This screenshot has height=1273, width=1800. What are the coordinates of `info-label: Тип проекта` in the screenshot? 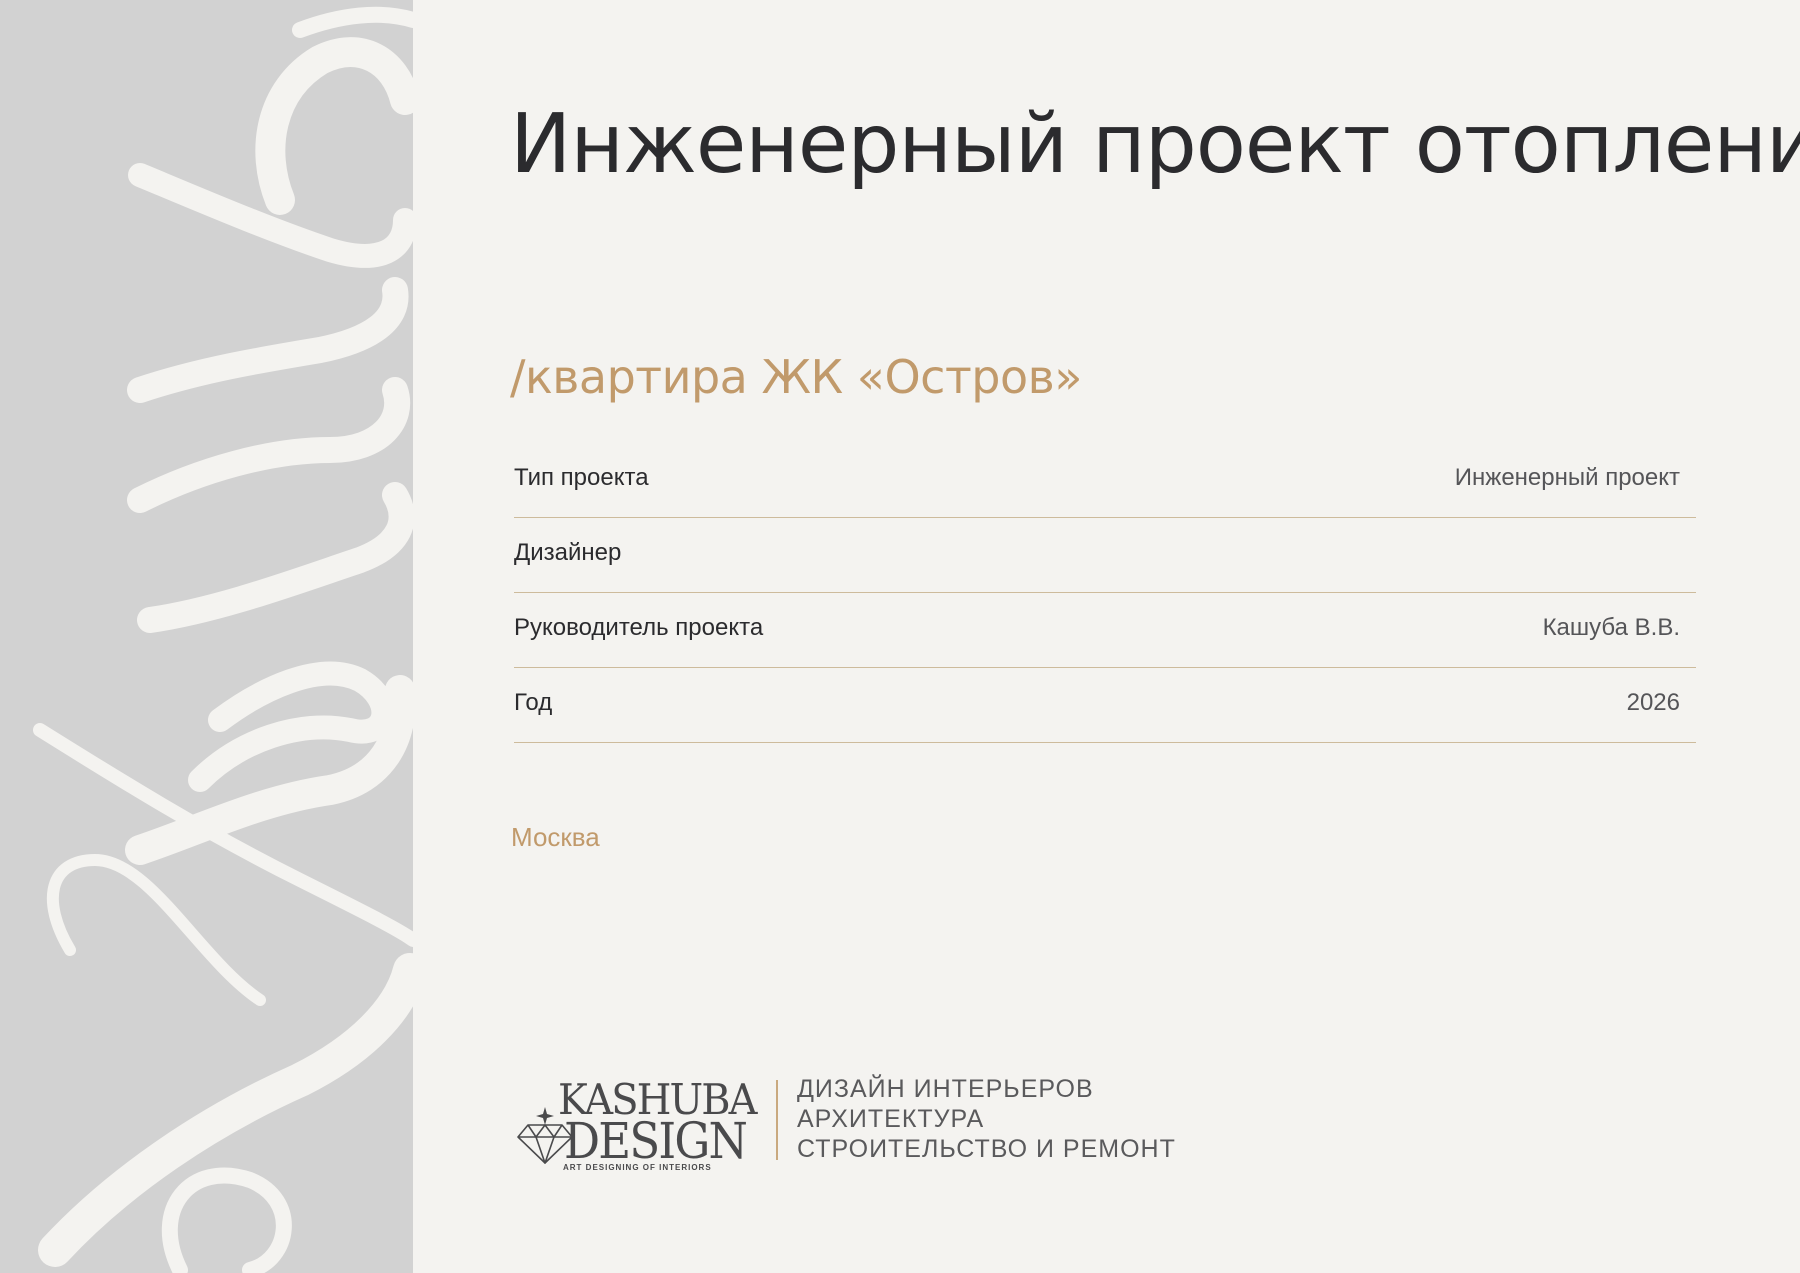 It's located at (581, 477).